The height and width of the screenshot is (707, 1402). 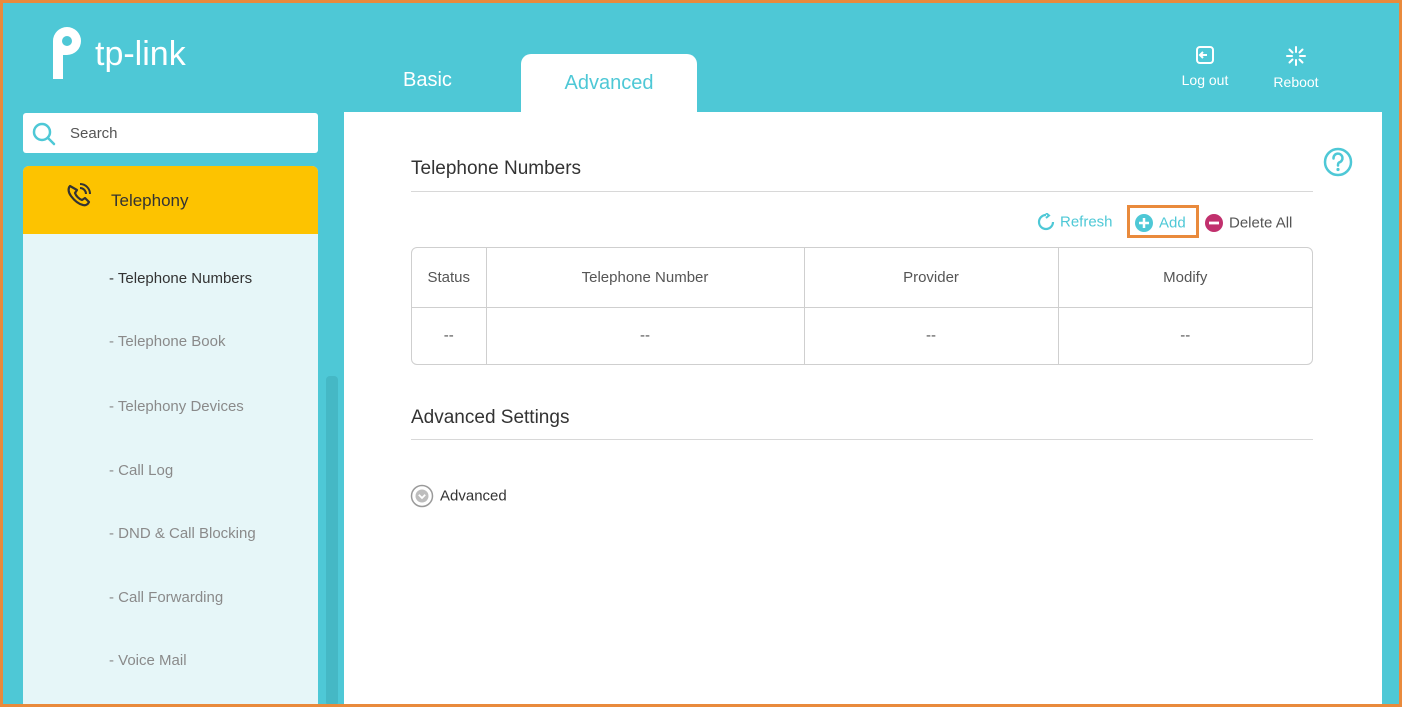 What do you see at coordinates (1086, 222) in the screenshot?
I see `refresh-label: Refresh` at bounding box center [1086, 222].